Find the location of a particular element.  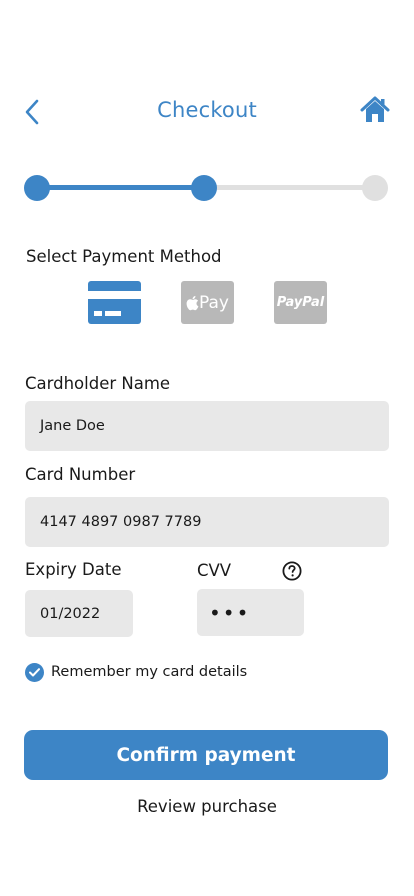

expiry-date-field: 01/2022 is located at coordinates (79, 613).